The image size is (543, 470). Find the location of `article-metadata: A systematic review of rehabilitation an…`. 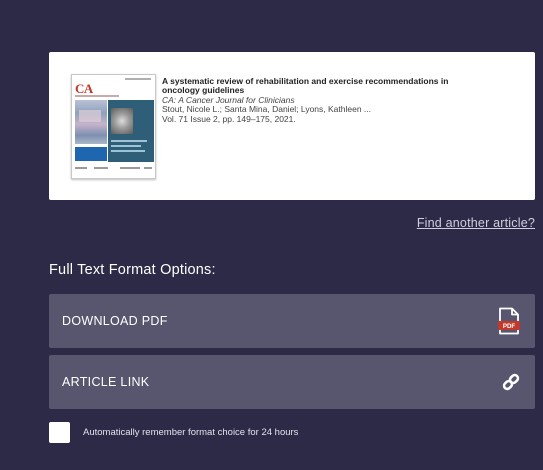

article-metadata: A systematic review of rehabilitation an… is located at coordinates (307, 138).